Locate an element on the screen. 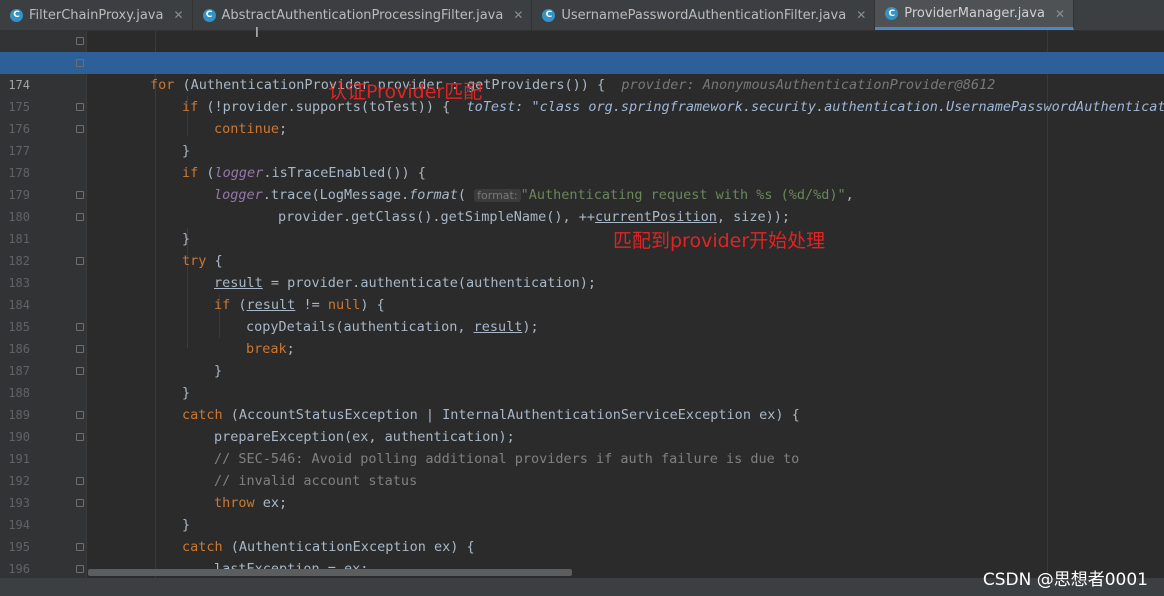 This screenshot has width=1164, height=596. tab-filter-chain-proxy: C FilterChainProxy.java ✕ is located at coordinates (96, 15).